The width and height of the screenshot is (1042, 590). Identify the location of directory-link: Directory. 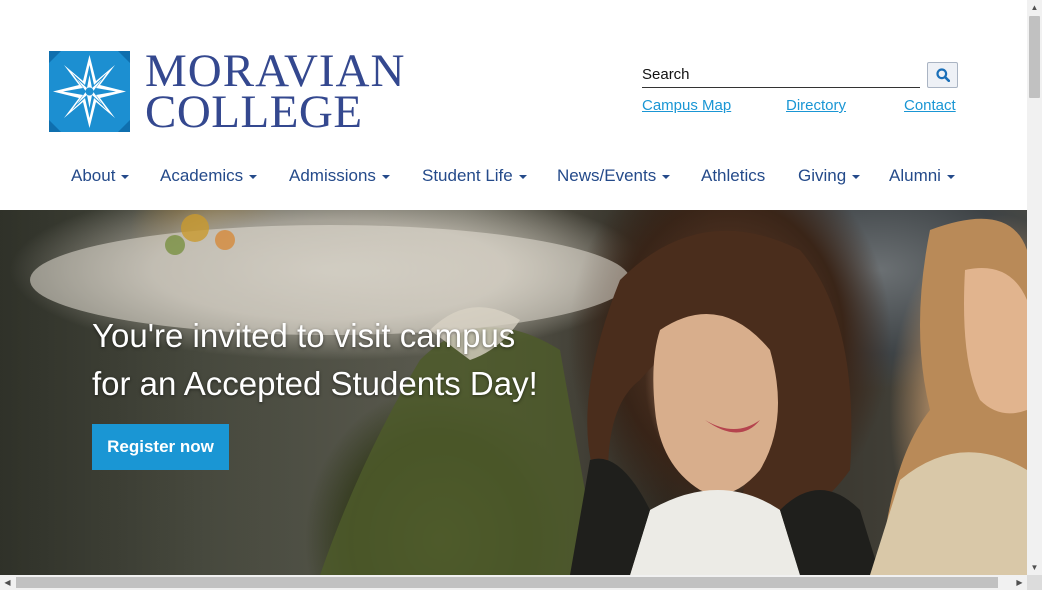
(816, 105).